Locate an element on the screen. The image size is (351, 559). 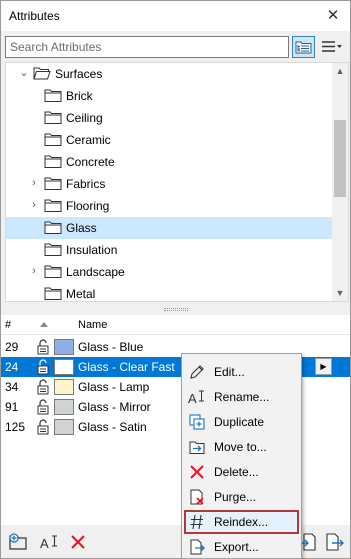
row-name: Glass - Mirror is located at coordinates (114, 407).